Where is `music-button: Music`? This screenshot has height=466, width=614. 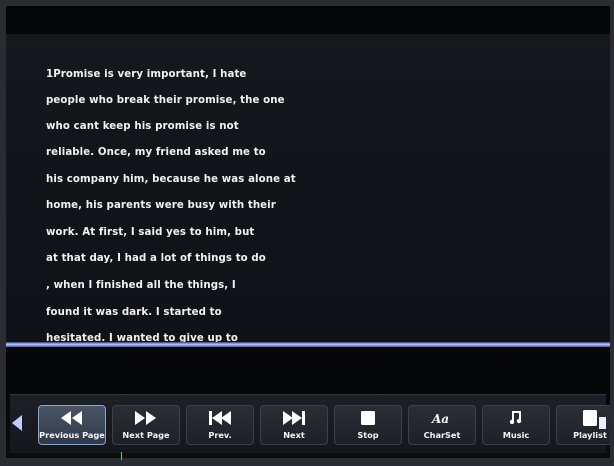 music-button: Music is located at coordinates (516, 425).